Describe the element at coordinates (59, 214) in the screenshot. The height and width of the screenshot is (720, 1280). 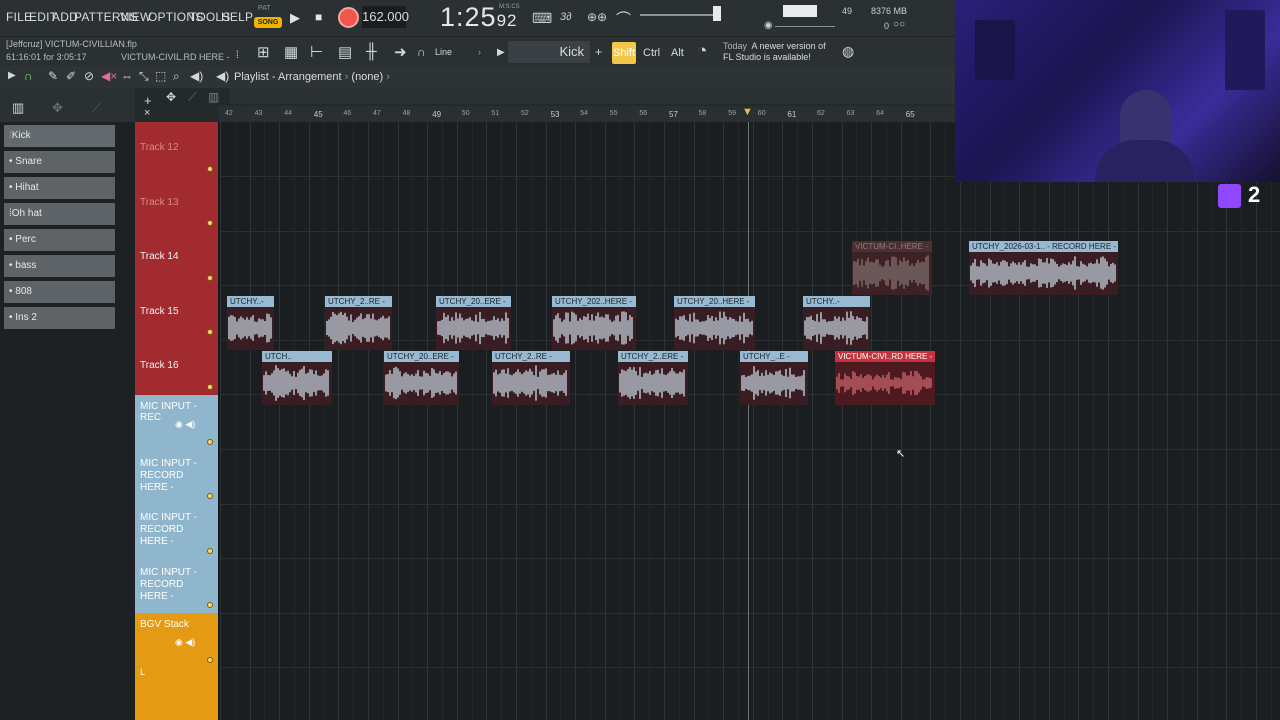
I see `channel-oh-hat: ⁞Oh hat` at that location.